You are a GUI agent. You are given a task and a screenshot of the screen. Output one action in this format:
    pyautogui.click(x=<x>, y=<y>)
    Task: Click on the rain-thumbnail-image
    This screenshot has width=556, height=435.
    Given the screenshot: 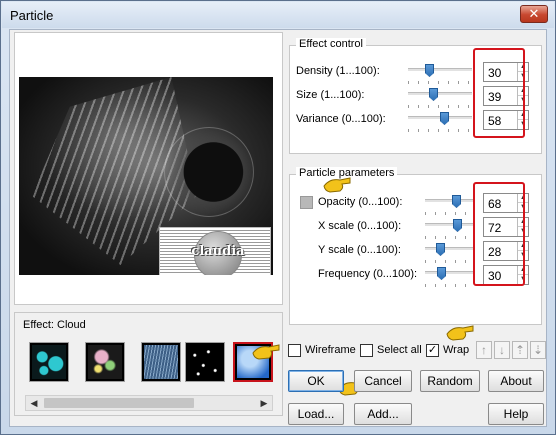 What is the action you would take?
    pyautogui.click(x=161, y=362)
    